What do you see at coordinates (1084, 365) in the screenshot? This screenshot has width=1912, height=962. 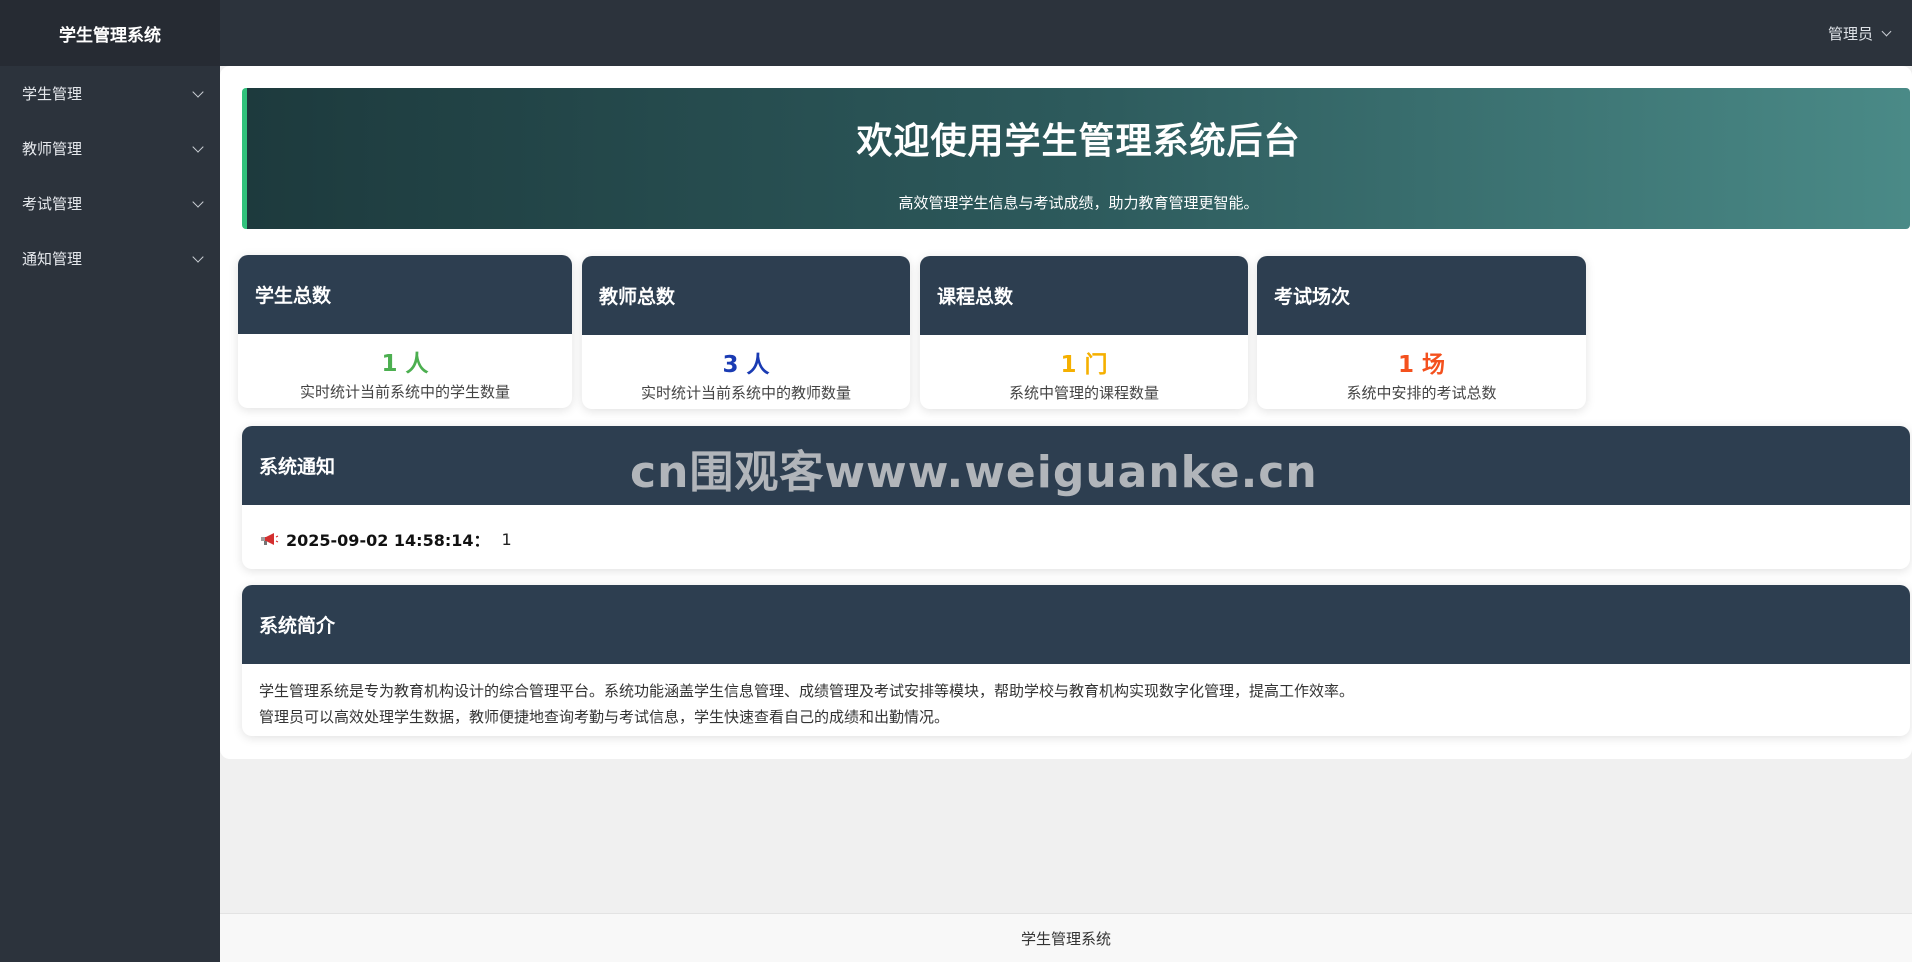 I see `stat-card-value: 1 门` at bounding box center [1084, 365].